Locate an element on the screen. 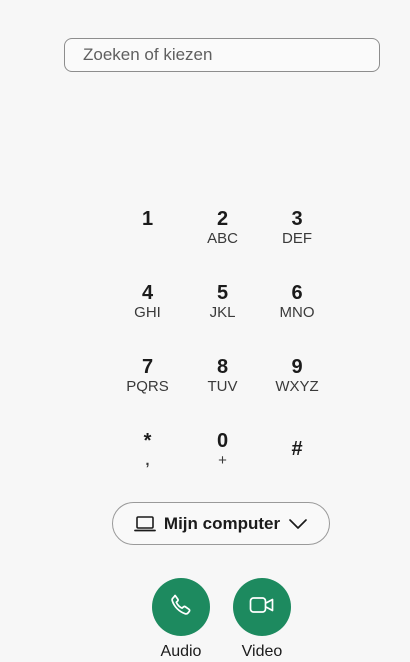 This screenshot has height=662, width=410. key-digit: 5 is located at coordinates (222, 293).